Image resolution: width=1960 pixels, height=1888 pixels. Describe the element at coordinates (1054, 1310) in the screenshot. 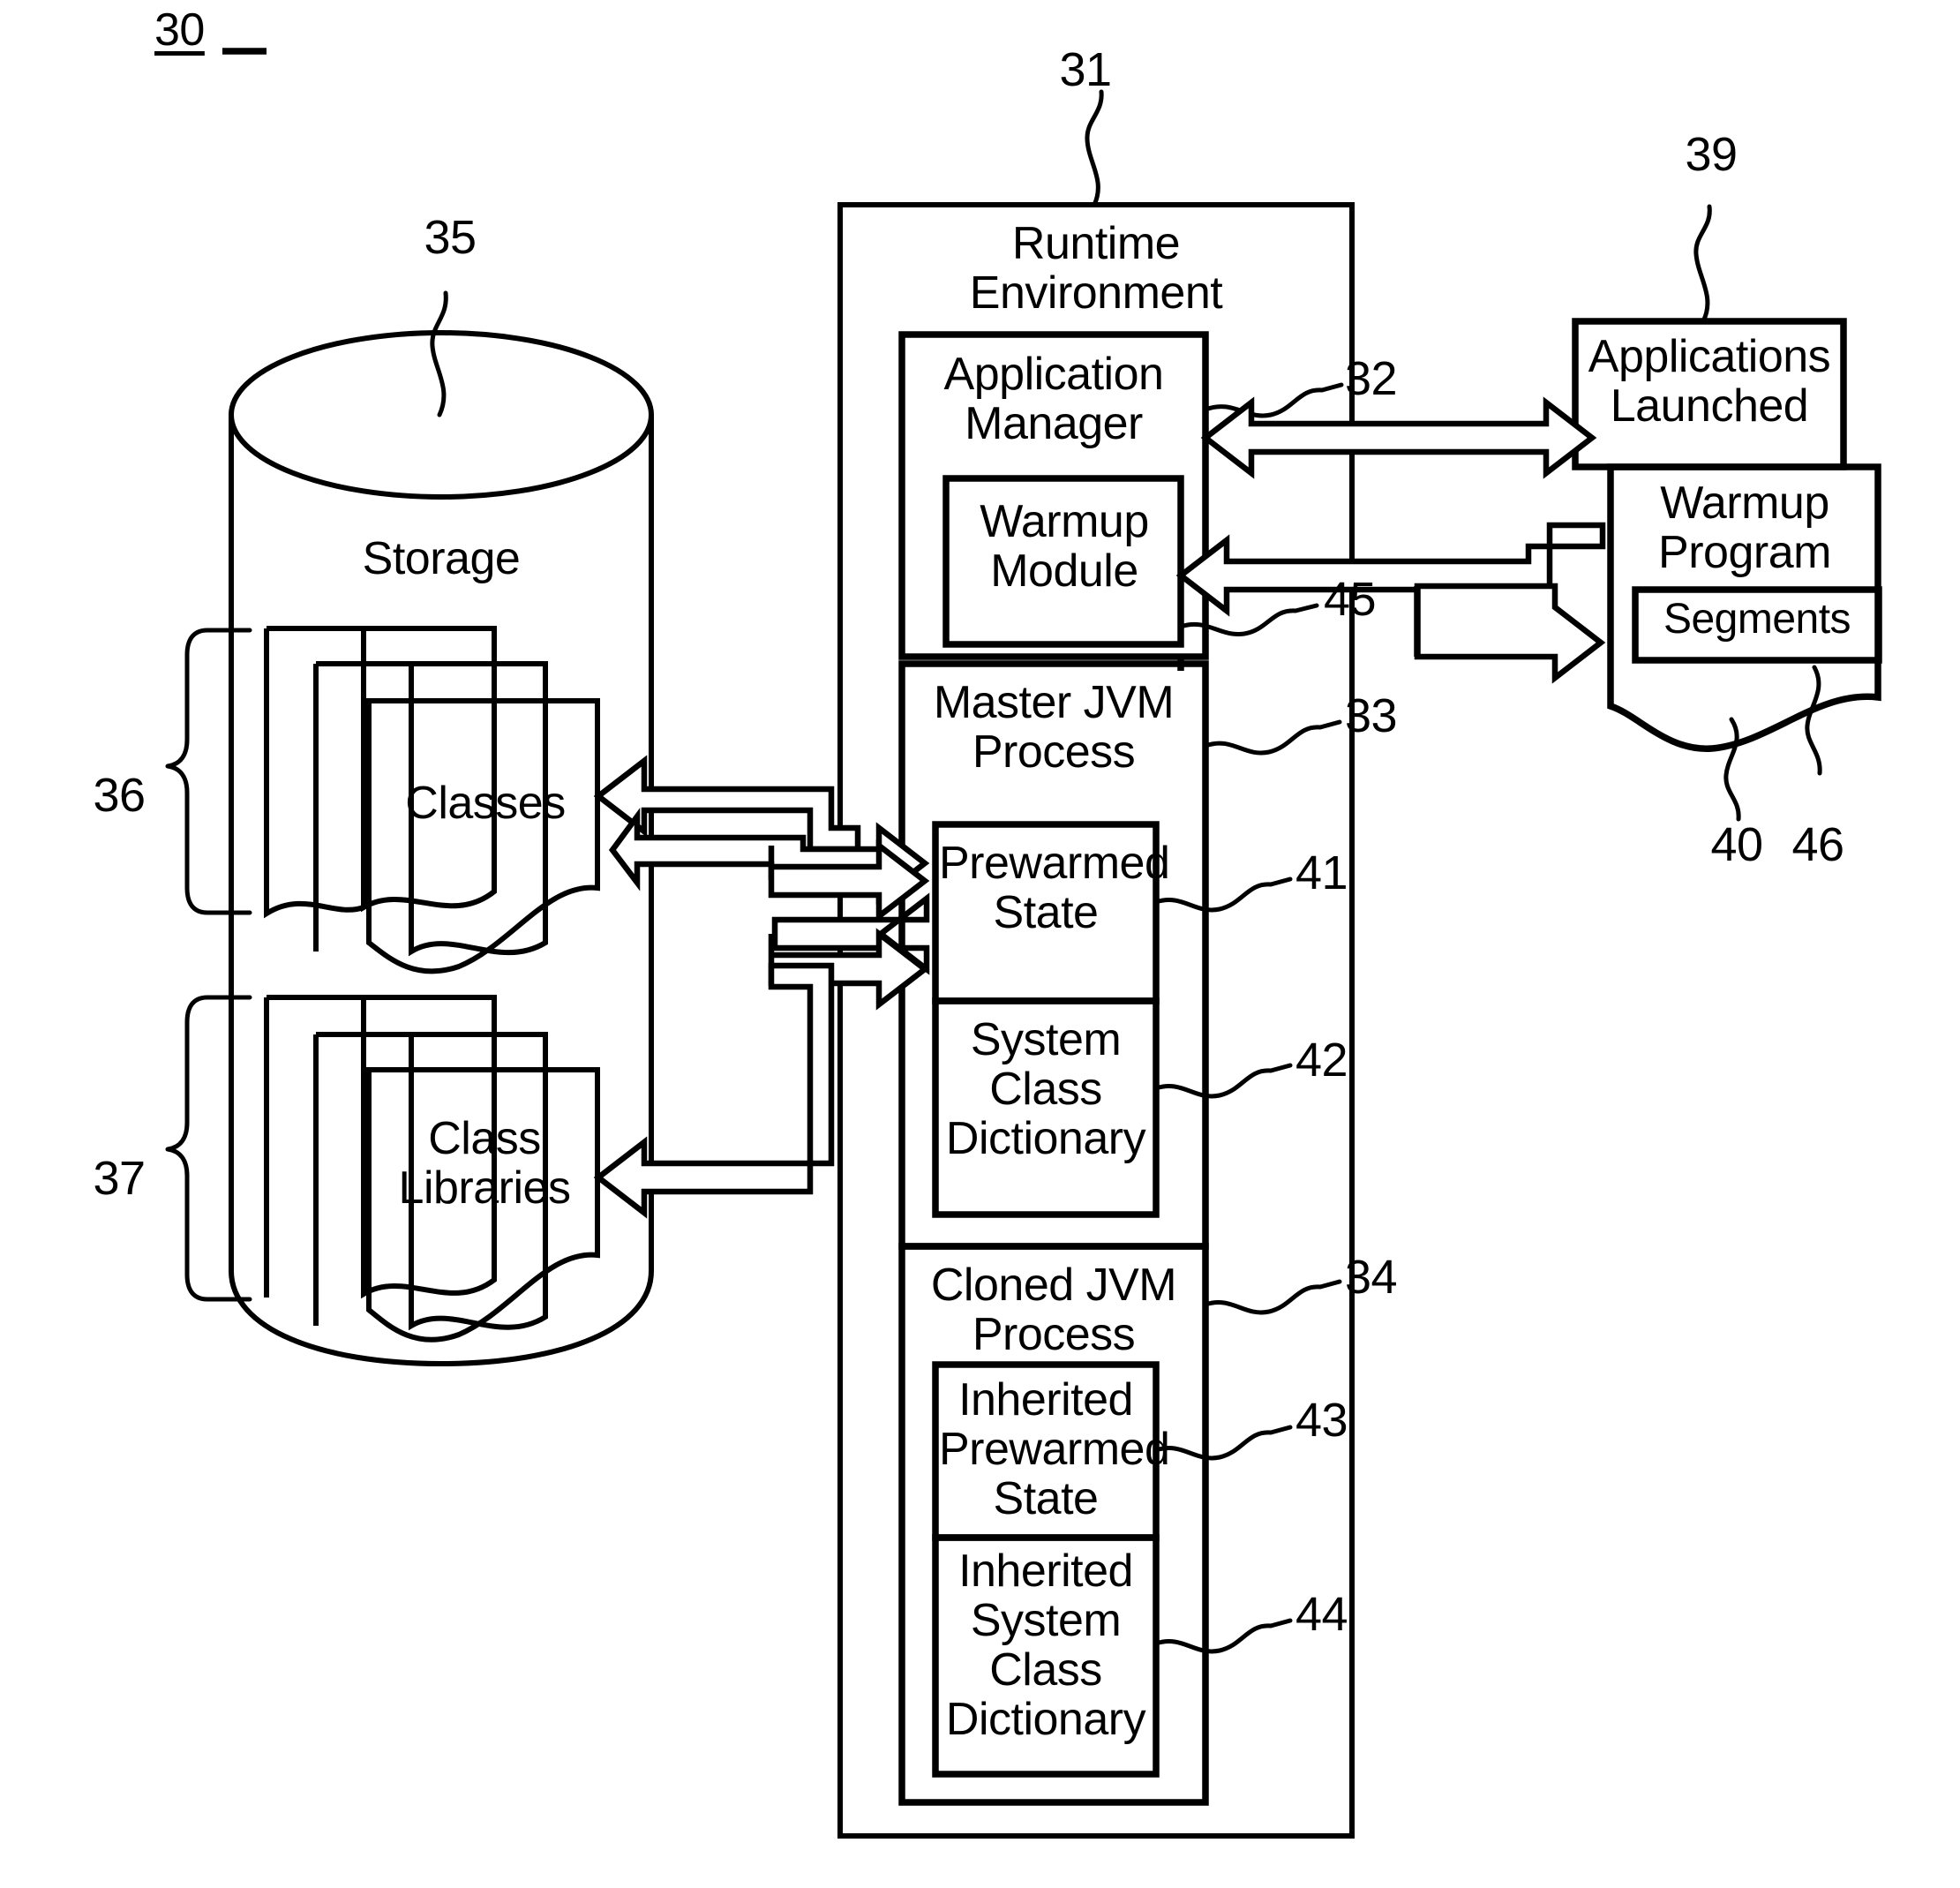

I see `cloned-jvm-label: Cloned JVM Process` at that location.